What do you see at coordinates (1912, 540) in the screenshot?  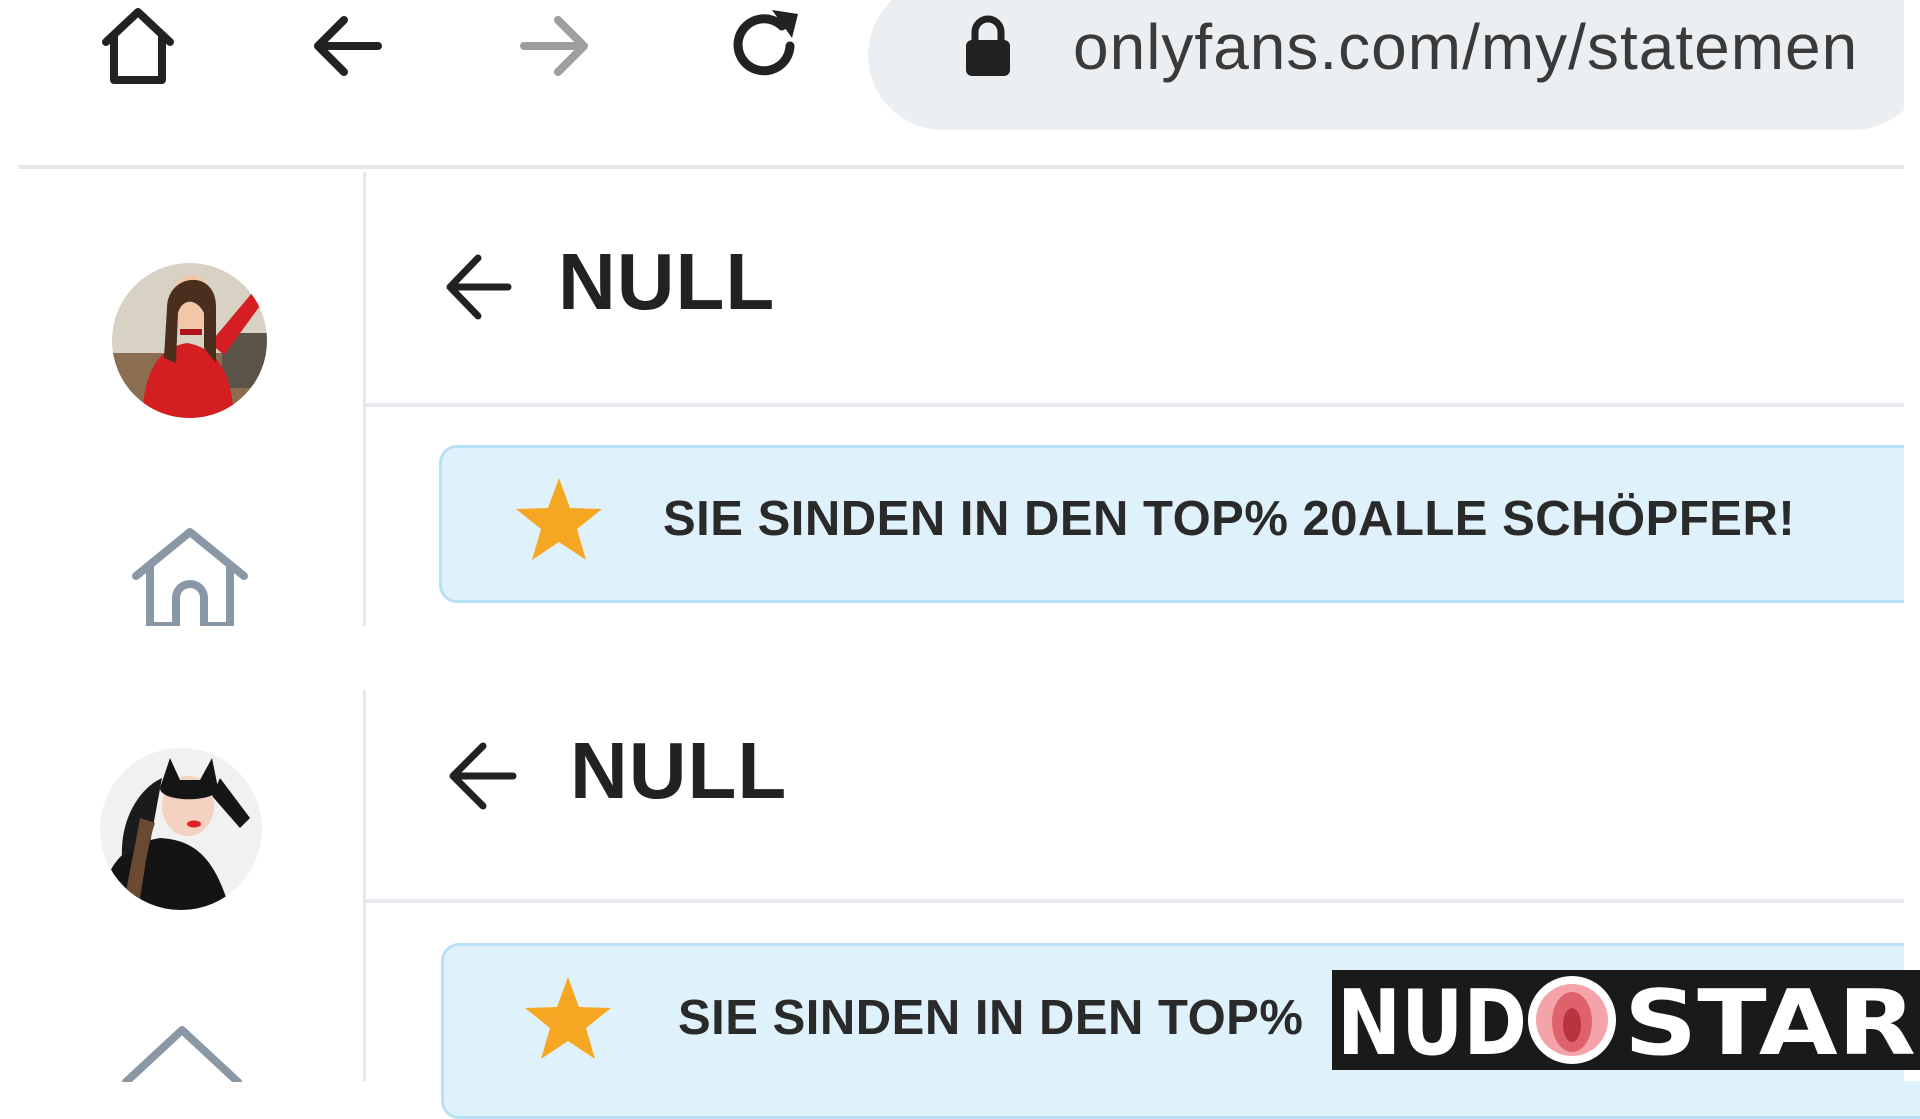 I see `edge-strip` at bounding box center [1912, 540].